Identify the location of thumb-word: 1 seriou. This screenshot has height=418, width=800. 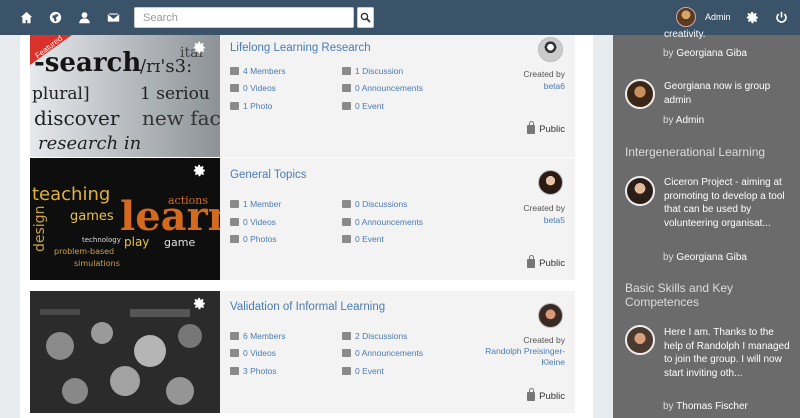
(175, 94).